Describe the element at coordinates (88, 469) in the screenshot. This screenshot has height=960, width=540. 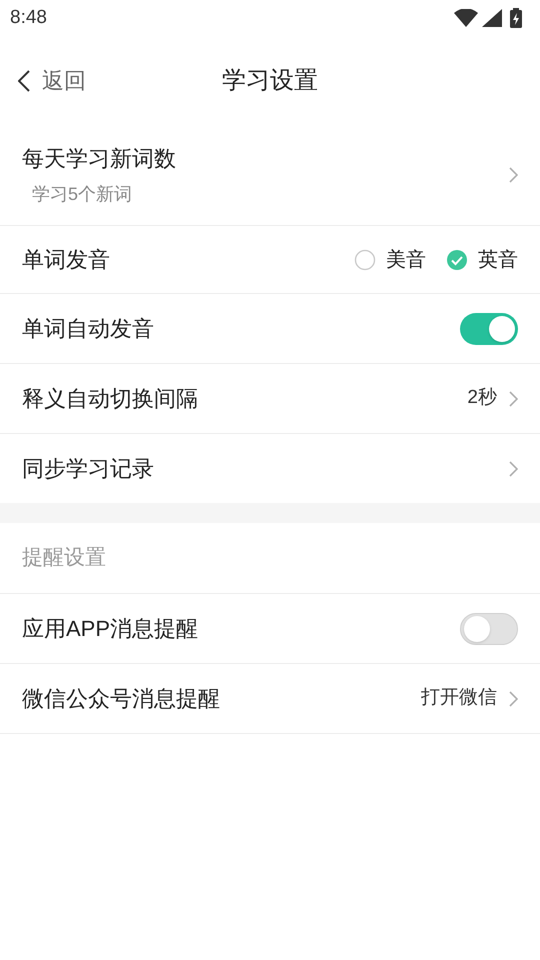
I see `row-label: 同步学习记录` at that location.